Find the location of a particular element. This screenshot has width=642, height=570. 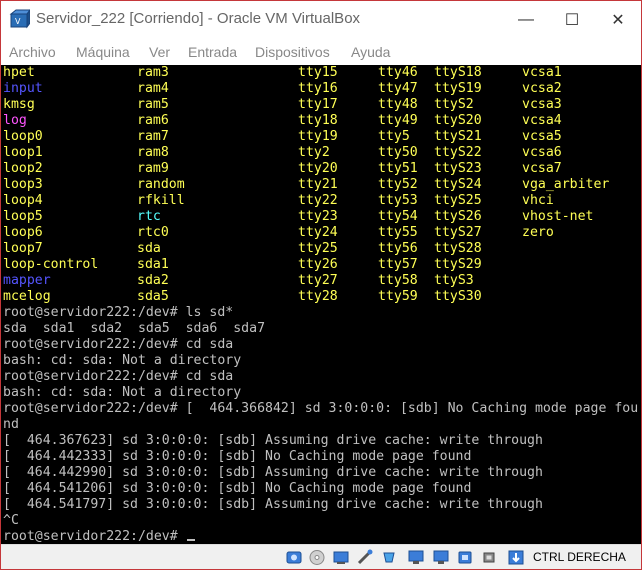

device-entry: ttyS23 is located at coordinates (458, 168).